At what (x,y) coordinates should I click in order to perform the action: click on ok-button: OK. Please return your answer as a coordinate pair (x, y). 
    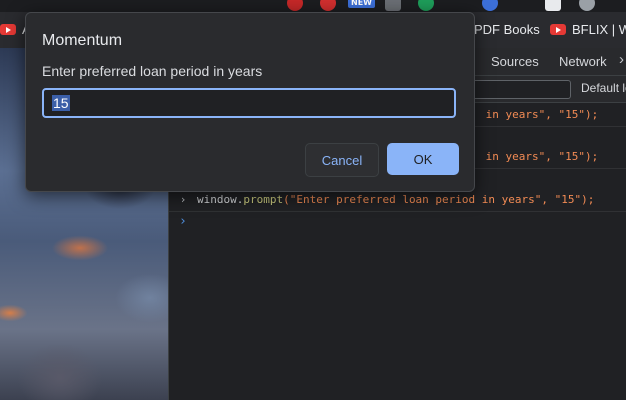
    Looking at the image, I should click on (423, 159).